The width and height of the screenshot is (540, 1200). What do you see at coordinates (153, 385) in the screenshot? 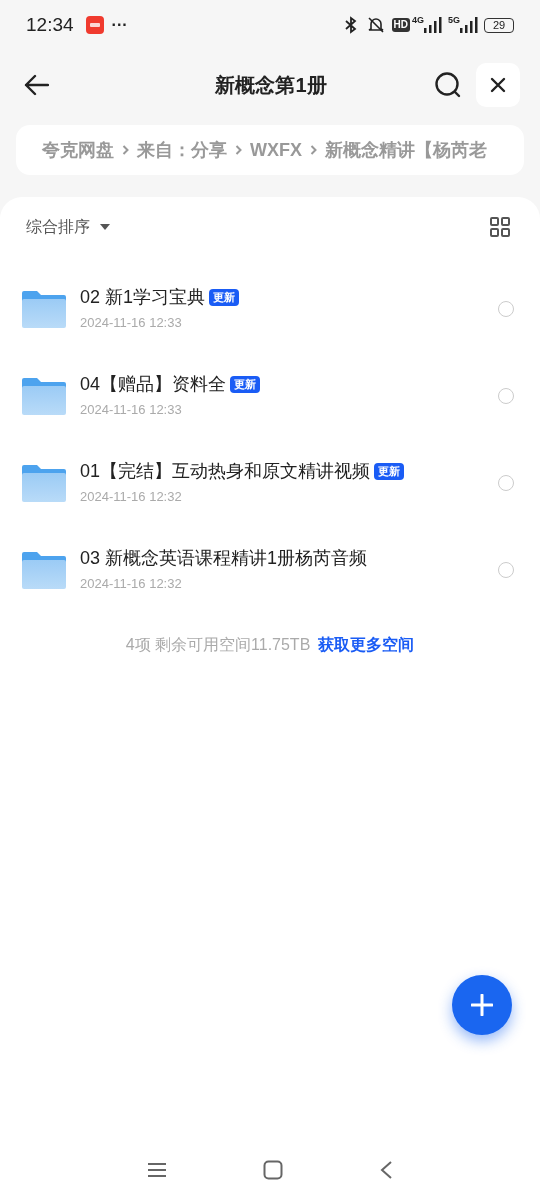
I see `folder-name: 04【赠品】资料全` at bounding box center [153, 385].